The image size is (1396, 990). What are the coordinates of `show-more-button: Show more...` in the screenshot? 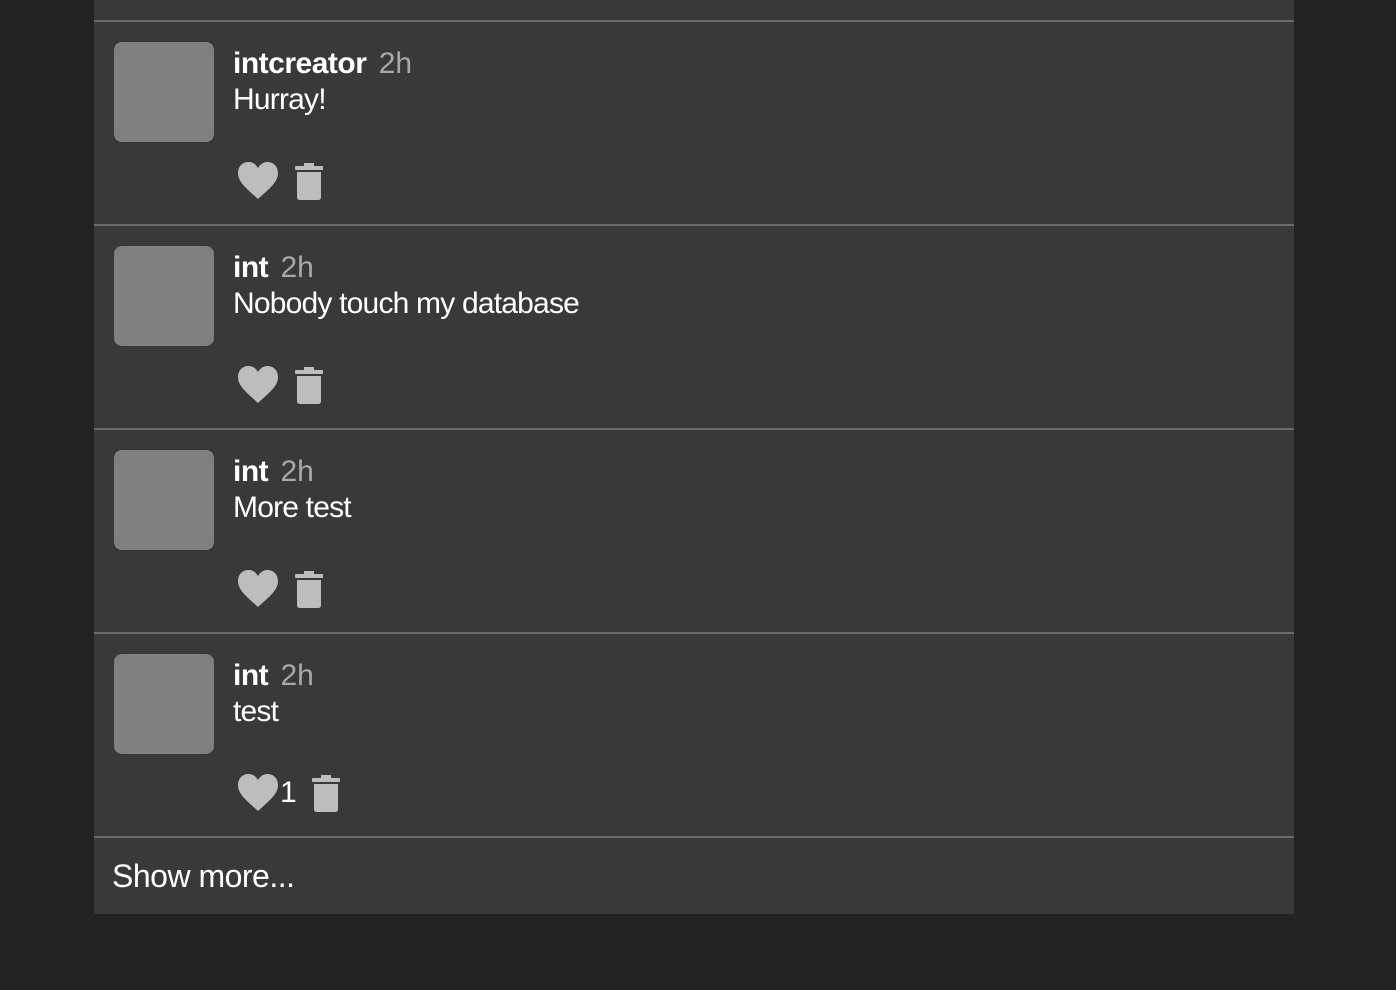 It's located at (694, 876).